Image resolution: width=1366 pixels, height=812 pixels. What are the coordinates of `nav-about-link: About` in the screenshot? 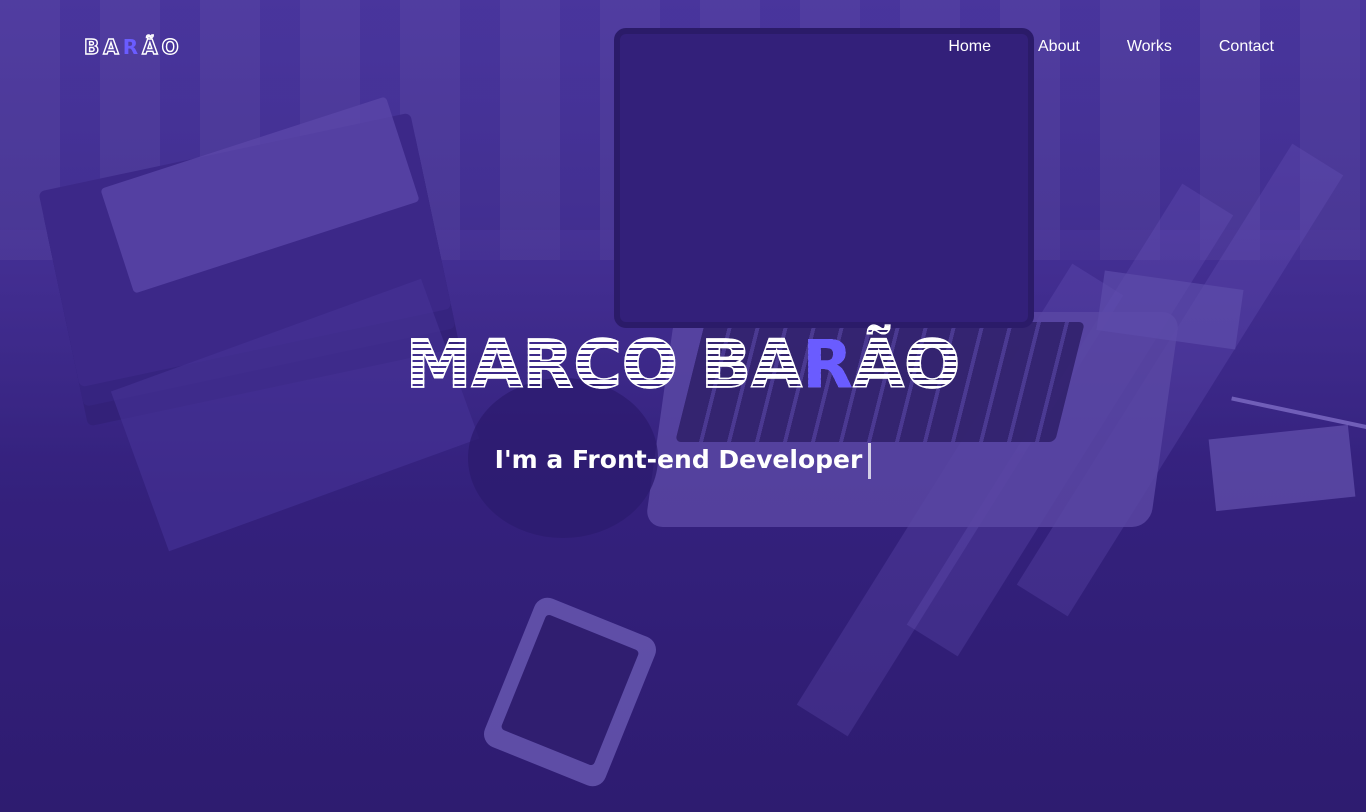 It's located at (1059, 47).